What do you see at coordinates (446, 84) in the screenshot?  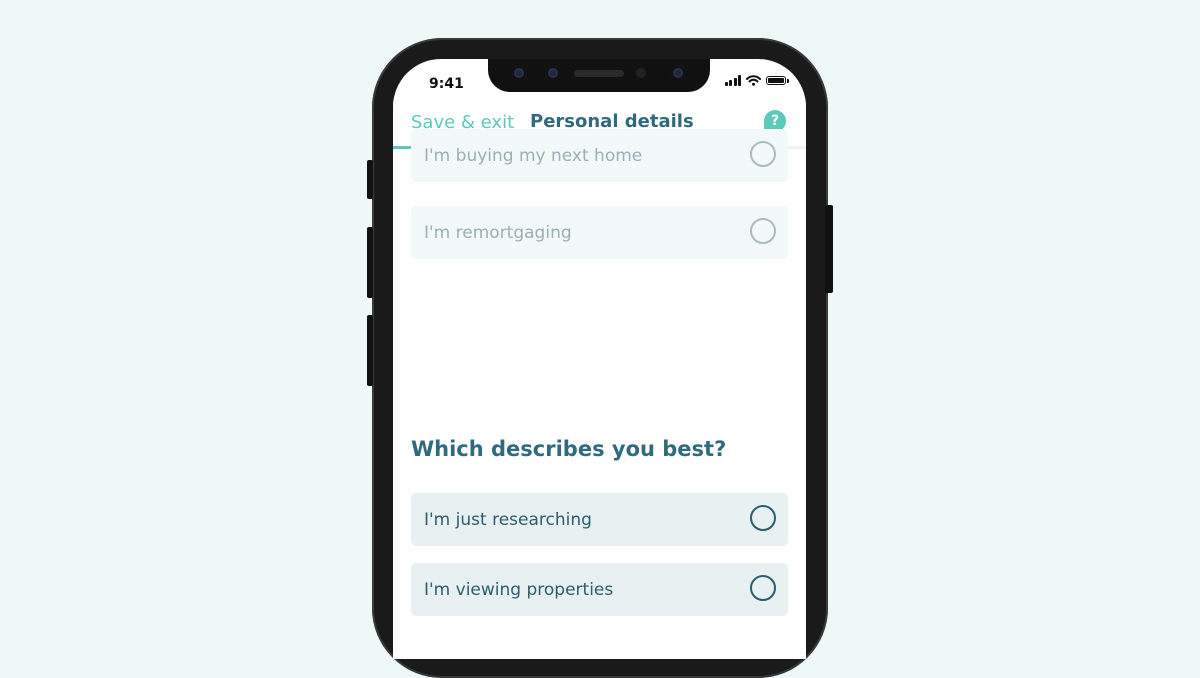 I see `status-time: 9:41` at bounding box center [446, 84].